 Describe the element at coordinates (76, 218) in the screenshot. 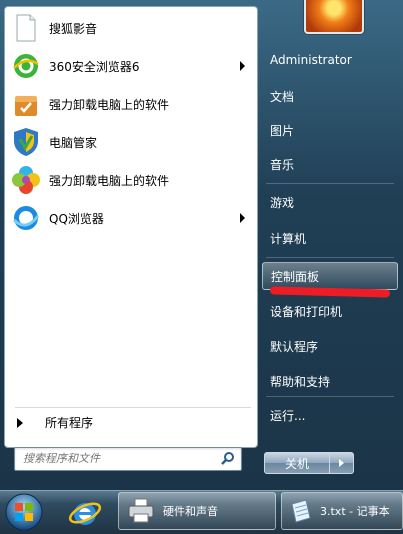

I see `program-label: QQ浏览器` at that location.